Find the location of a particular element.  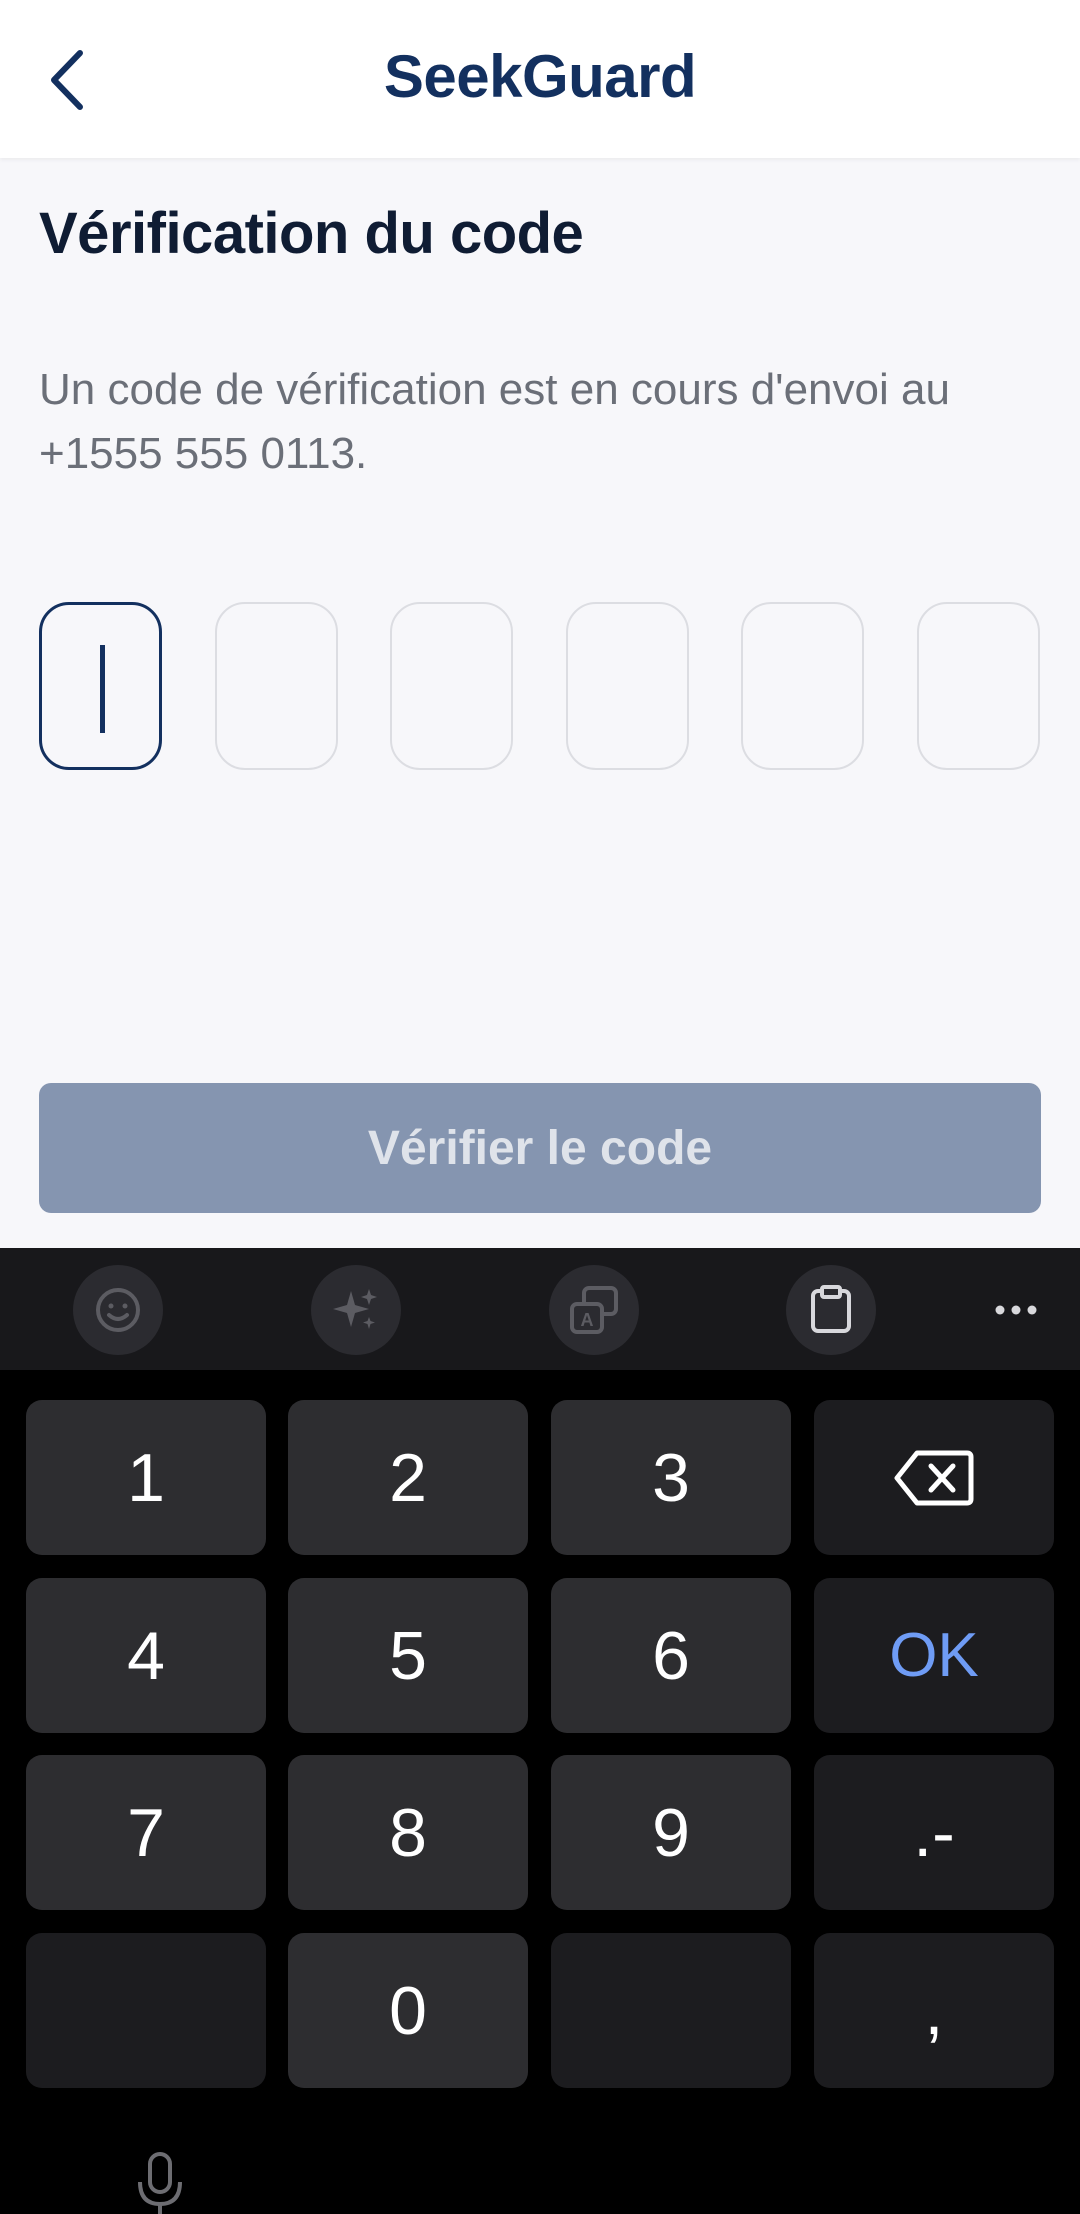

key-2: 2 is located at coordinates (408, 1477).